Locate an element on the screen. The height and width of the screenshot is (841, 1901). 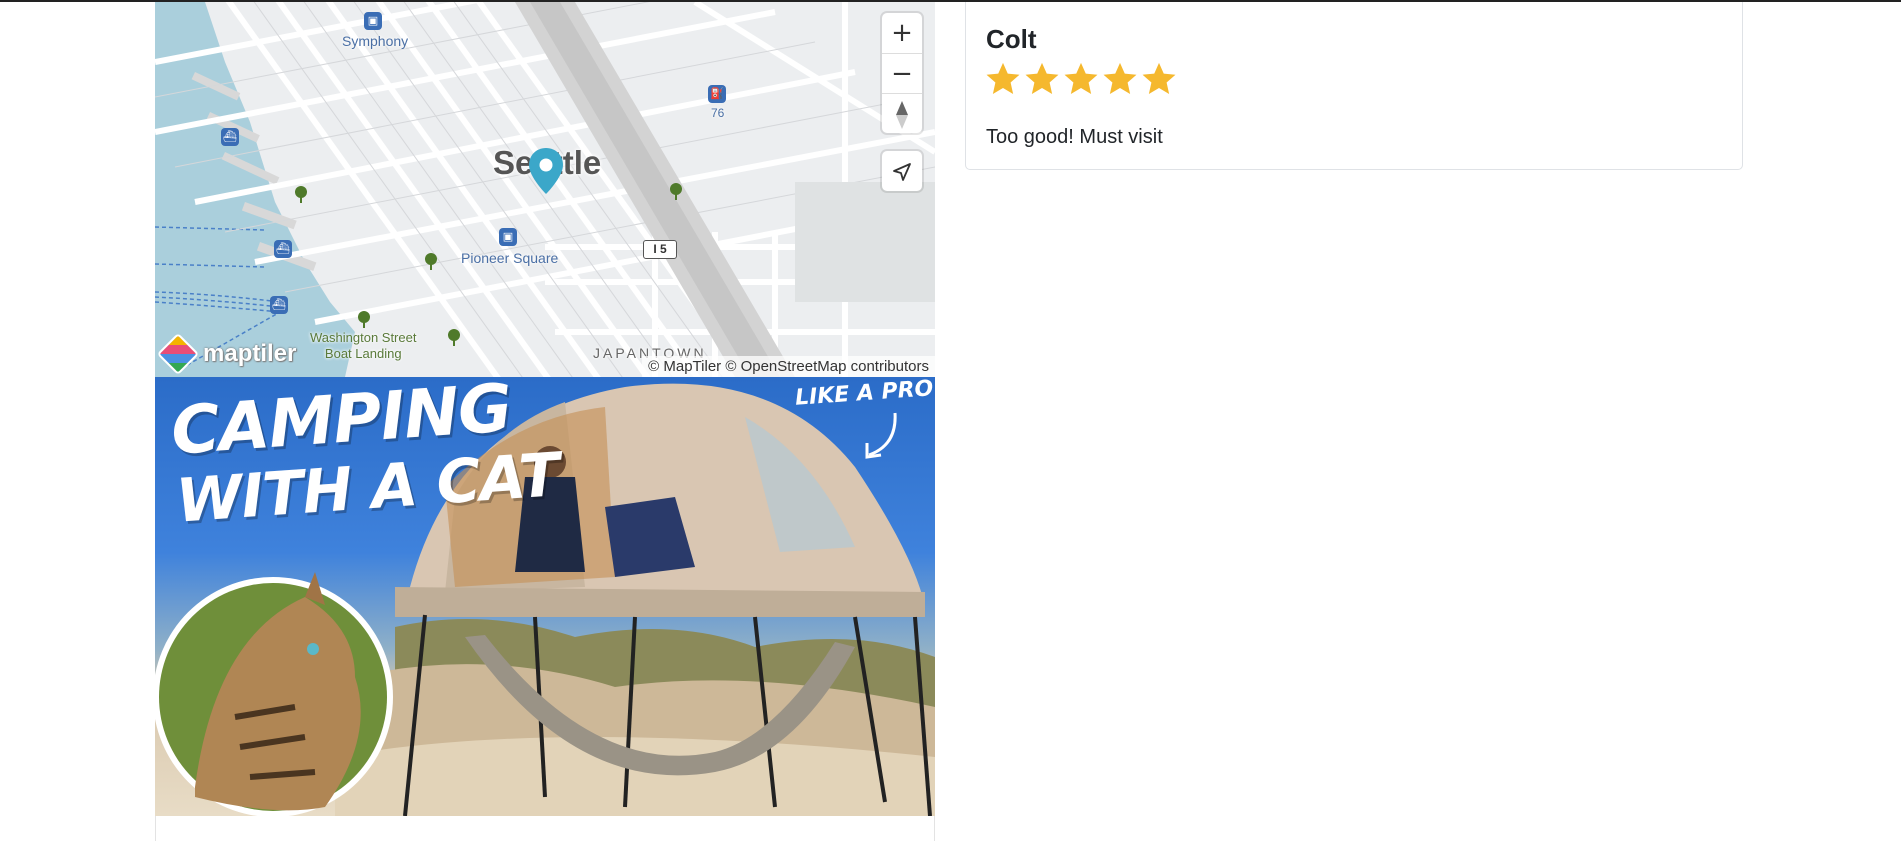
compass-icon is located at coordinates (902, 114).